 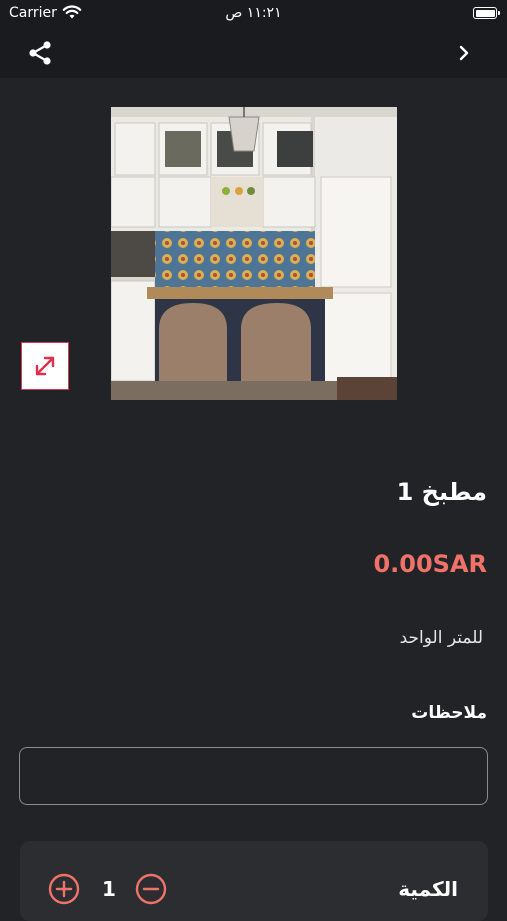 What do you see at coordinates (151, 889) in the screenshot?
I see `minus-circle-icon` at bounding box center [151, 889].